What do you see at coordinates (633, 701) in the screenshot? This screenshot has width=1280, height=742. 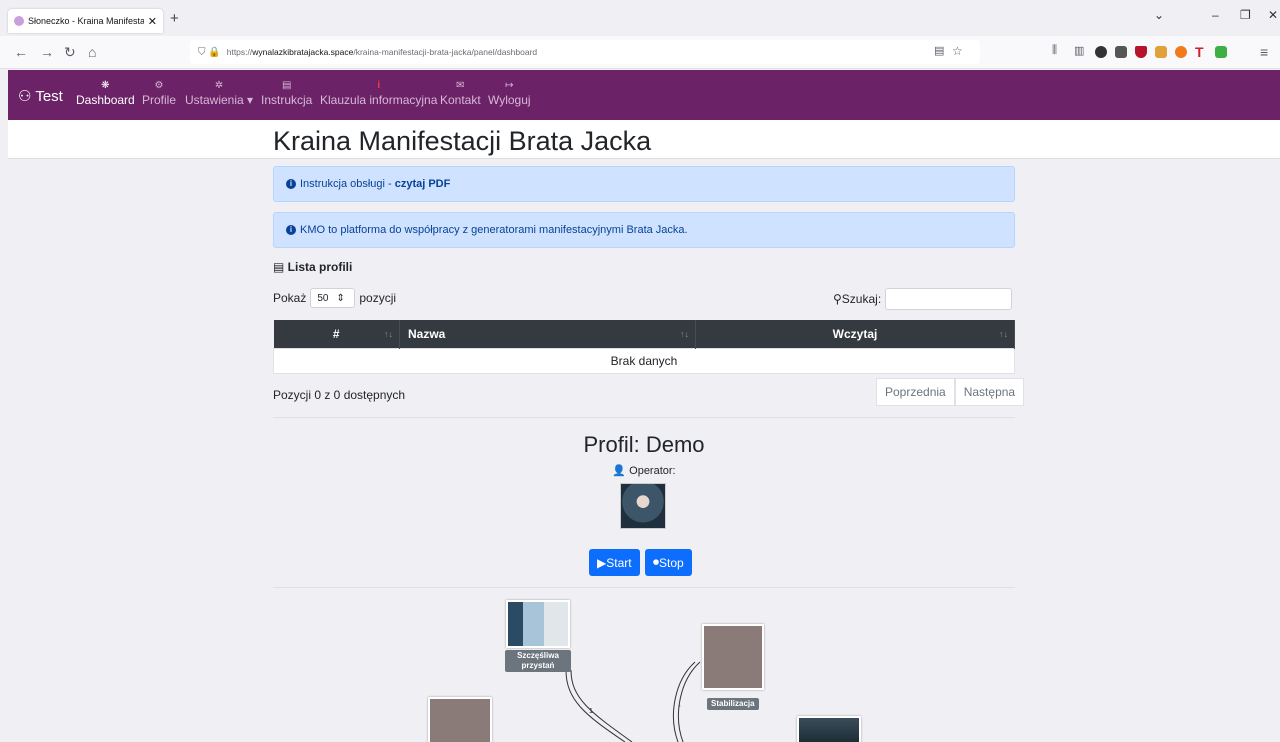 I see `profile-graph` at bounding box center [633, 701].